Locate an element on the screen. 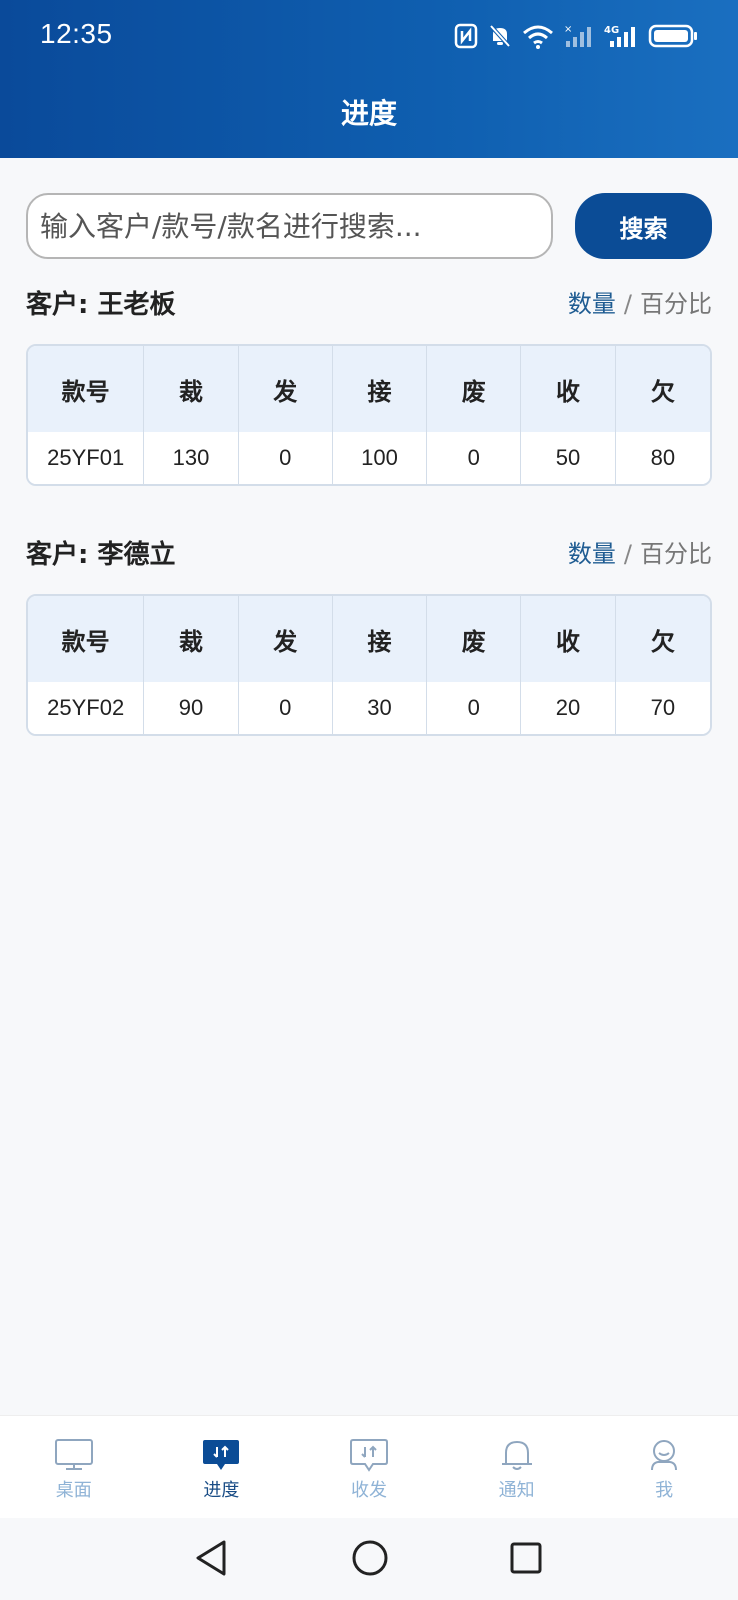  nav-item-desktop: 桌面 is located at coordinates (74, 1467).